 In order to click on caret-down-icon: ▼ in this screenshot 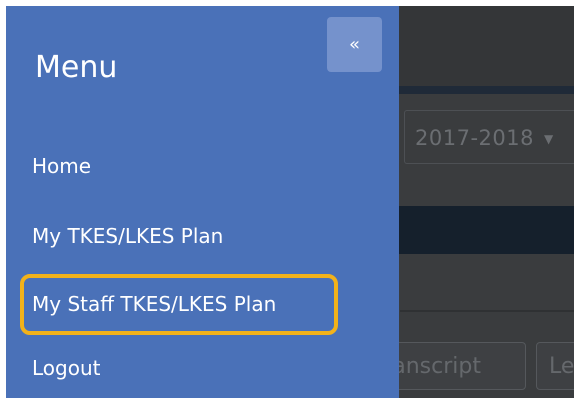, I will do `click(548, 139)`.